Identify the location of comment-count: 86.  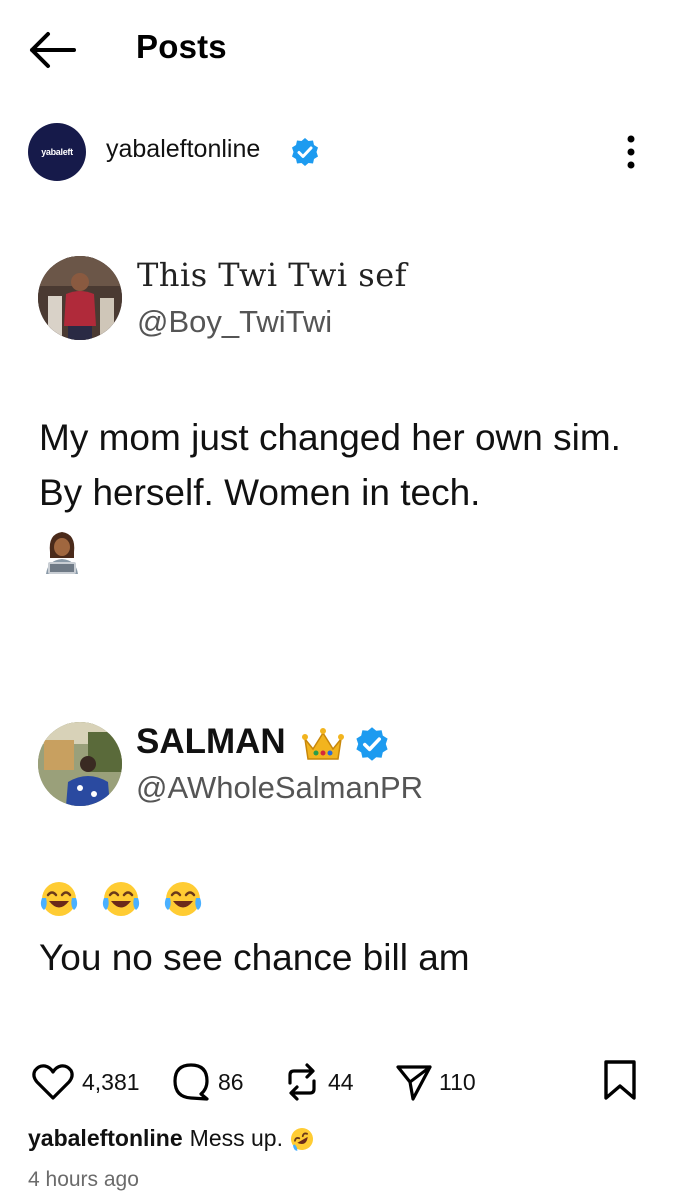
(231, 1081).